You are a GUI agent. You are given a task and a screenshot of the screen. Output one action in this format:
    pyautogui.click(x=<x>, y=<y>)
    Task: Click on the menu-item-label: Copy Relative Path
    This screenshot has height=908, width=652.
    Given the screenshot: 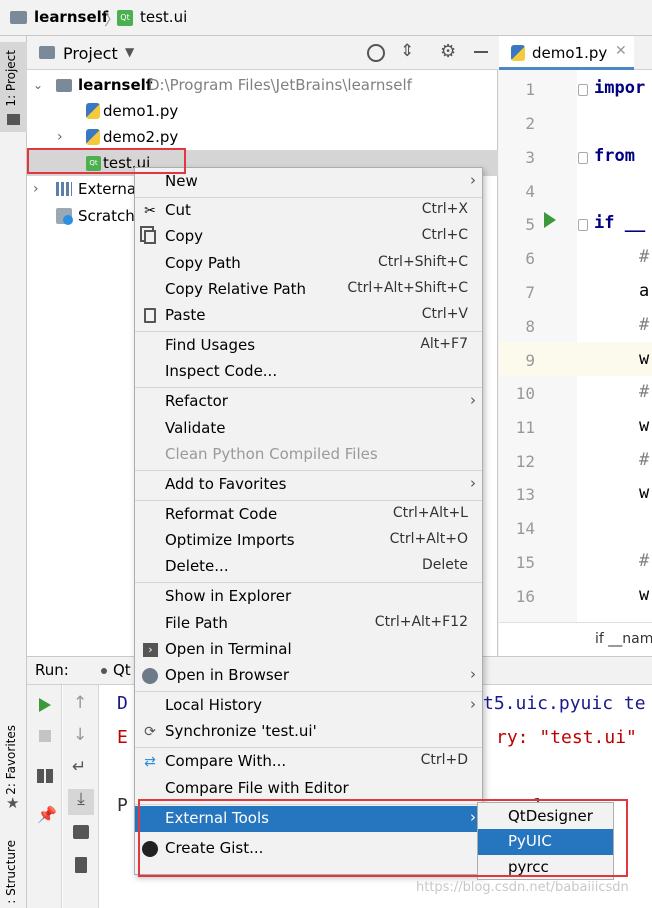 What is the action you would take?
    pyautogui.click(x=236, y=289)
    